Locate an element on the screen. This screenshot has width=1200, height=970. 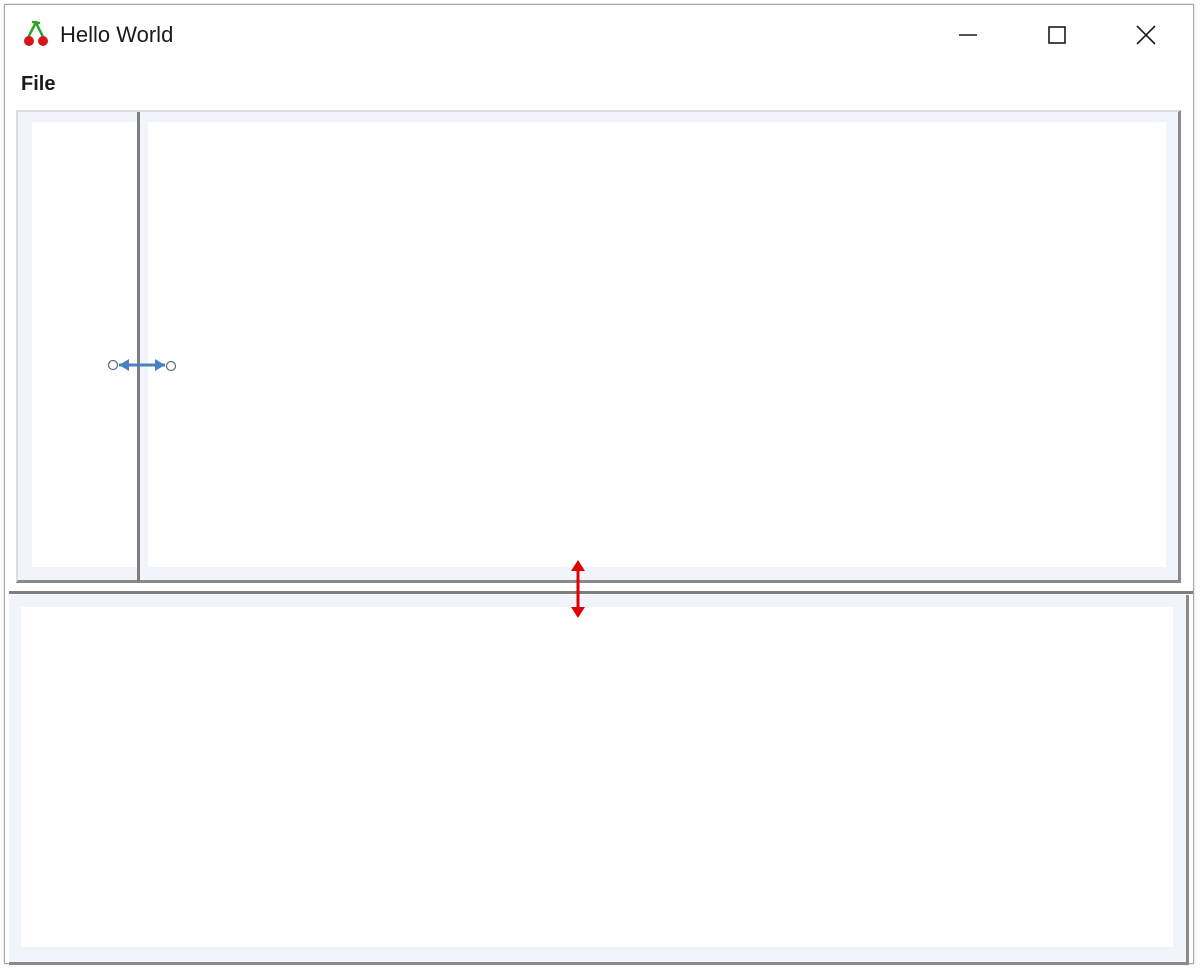
maximize-button is located at coordinates (1057, 35).